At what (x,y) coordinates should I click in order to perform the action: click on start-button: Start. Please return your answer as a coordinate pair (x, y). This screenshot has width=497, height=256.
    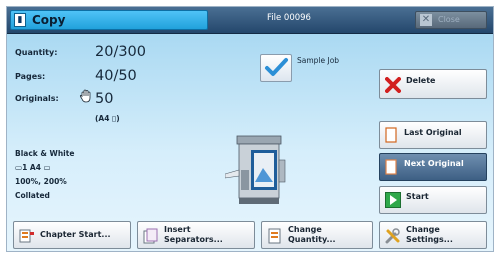
    Looking at the image, I should click on (433, 200).